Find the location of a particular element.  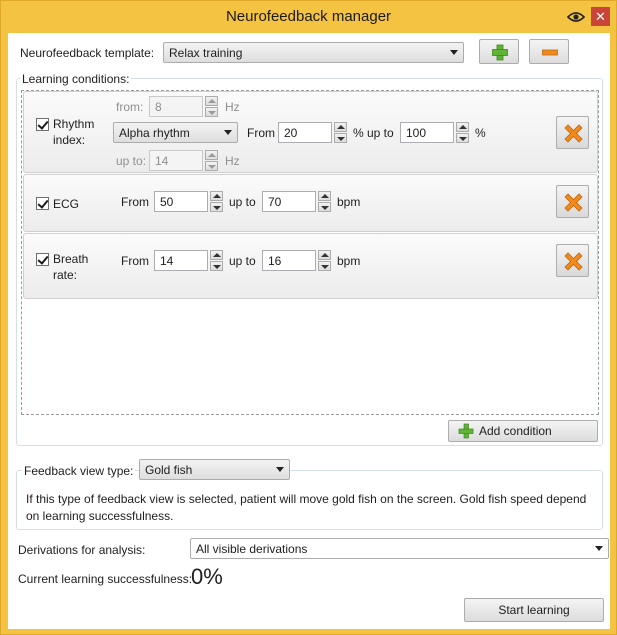

breath-from-value: 14 is located at coordinates (167, 261).